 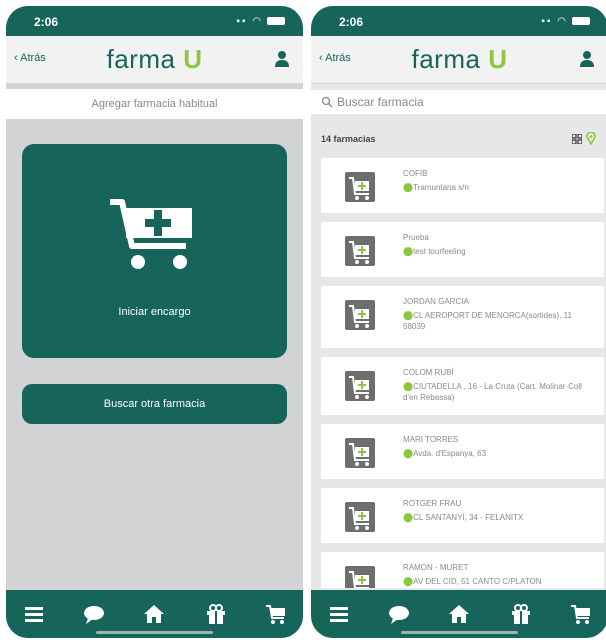 I want to click on pharmacy-item: COFIB ⬤Tramuntana s/n, so click(x=462, y=185).